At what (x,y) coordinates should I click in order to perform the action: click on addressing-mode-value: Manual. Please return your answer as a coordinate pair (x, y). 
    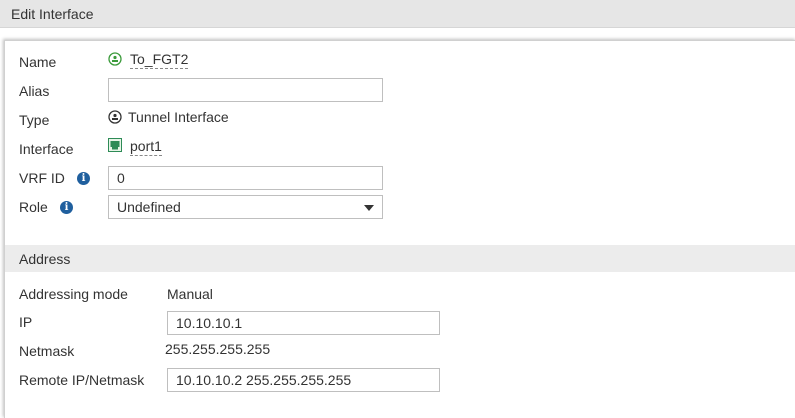
    Looking at the image, I should click on (190, 294).